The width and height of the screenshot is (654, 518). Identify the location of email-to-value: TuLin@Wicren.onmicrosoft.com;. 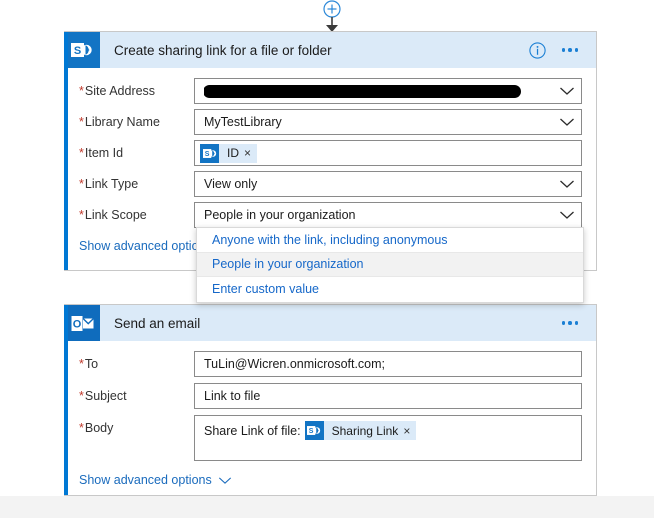
(295, 364).